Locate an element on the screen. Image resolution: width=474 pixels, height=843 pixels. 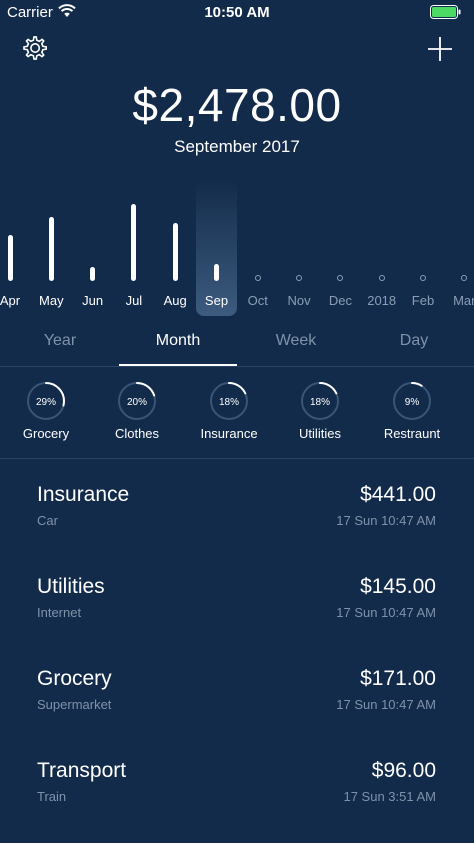
chart-empty-marker-mar is located at coordinates (464, 278).